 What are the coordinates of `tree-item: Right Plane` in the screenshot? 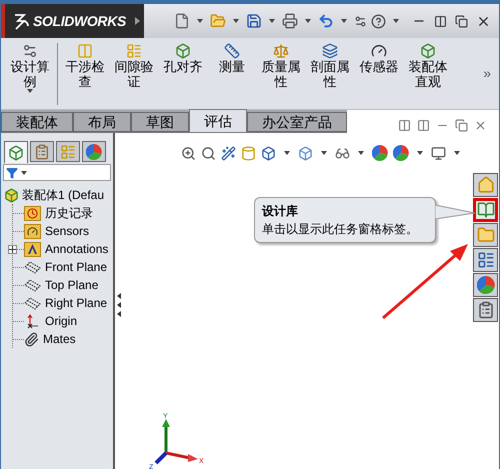 It's located at (76, 303).